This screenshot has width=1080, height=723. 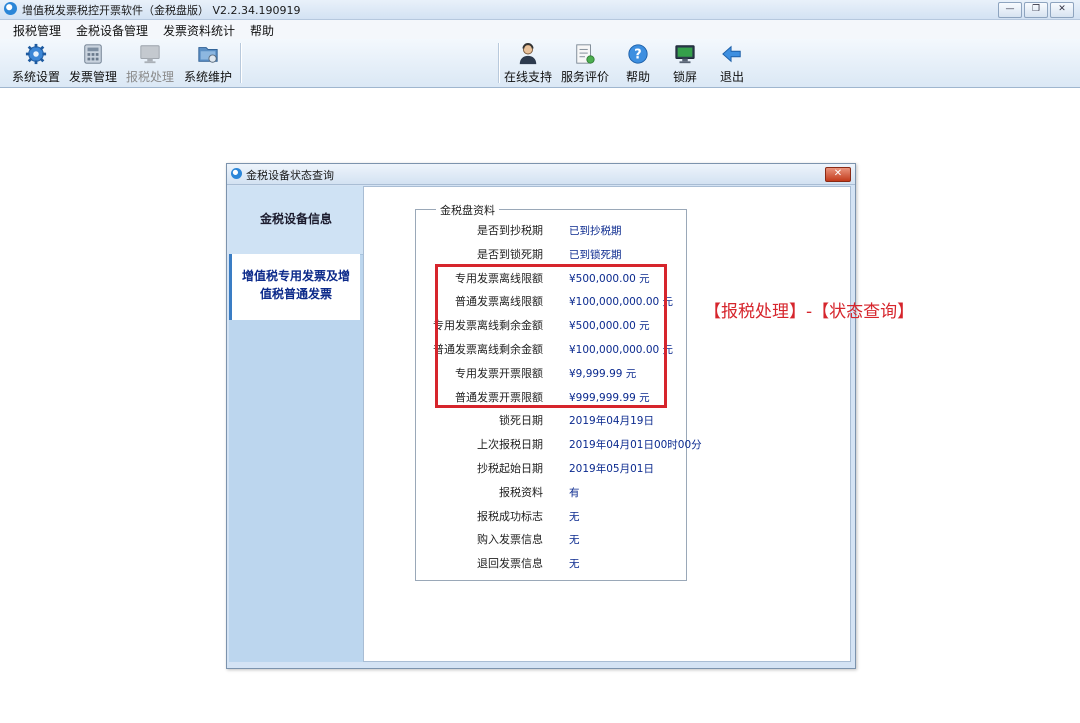 I want to click on nav-vat-label-line2: 值税普通发票, so click(x=295, y=294).